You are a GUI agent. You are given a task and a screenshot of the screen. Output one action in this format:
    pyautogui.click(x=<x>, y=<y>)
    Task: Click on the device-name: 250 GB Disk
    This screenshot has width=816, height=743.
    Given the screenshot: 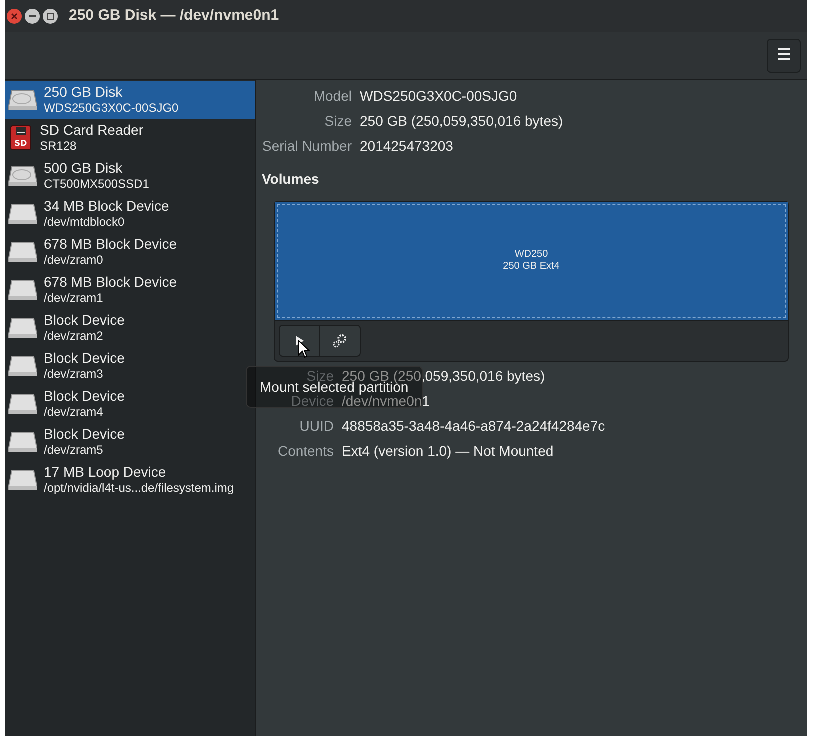 What is the action you would take?
    pyautogui.click(x=84, y=92)
    